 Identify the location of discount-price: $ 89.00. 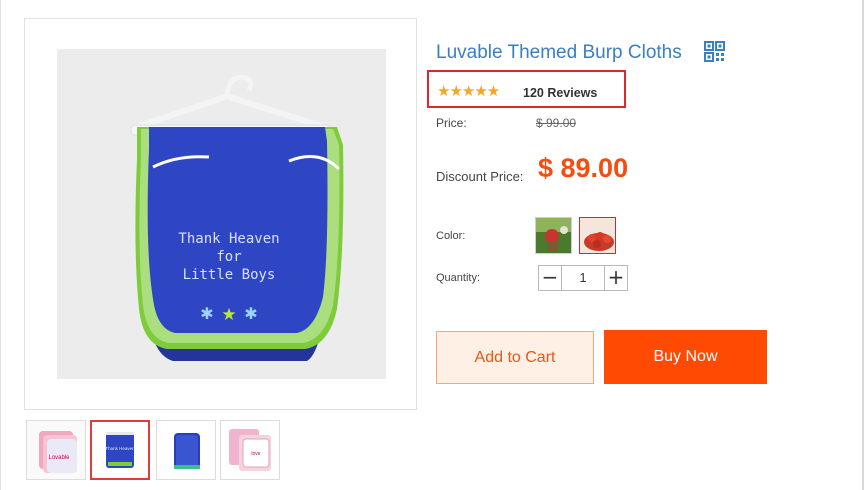
(583, 168).